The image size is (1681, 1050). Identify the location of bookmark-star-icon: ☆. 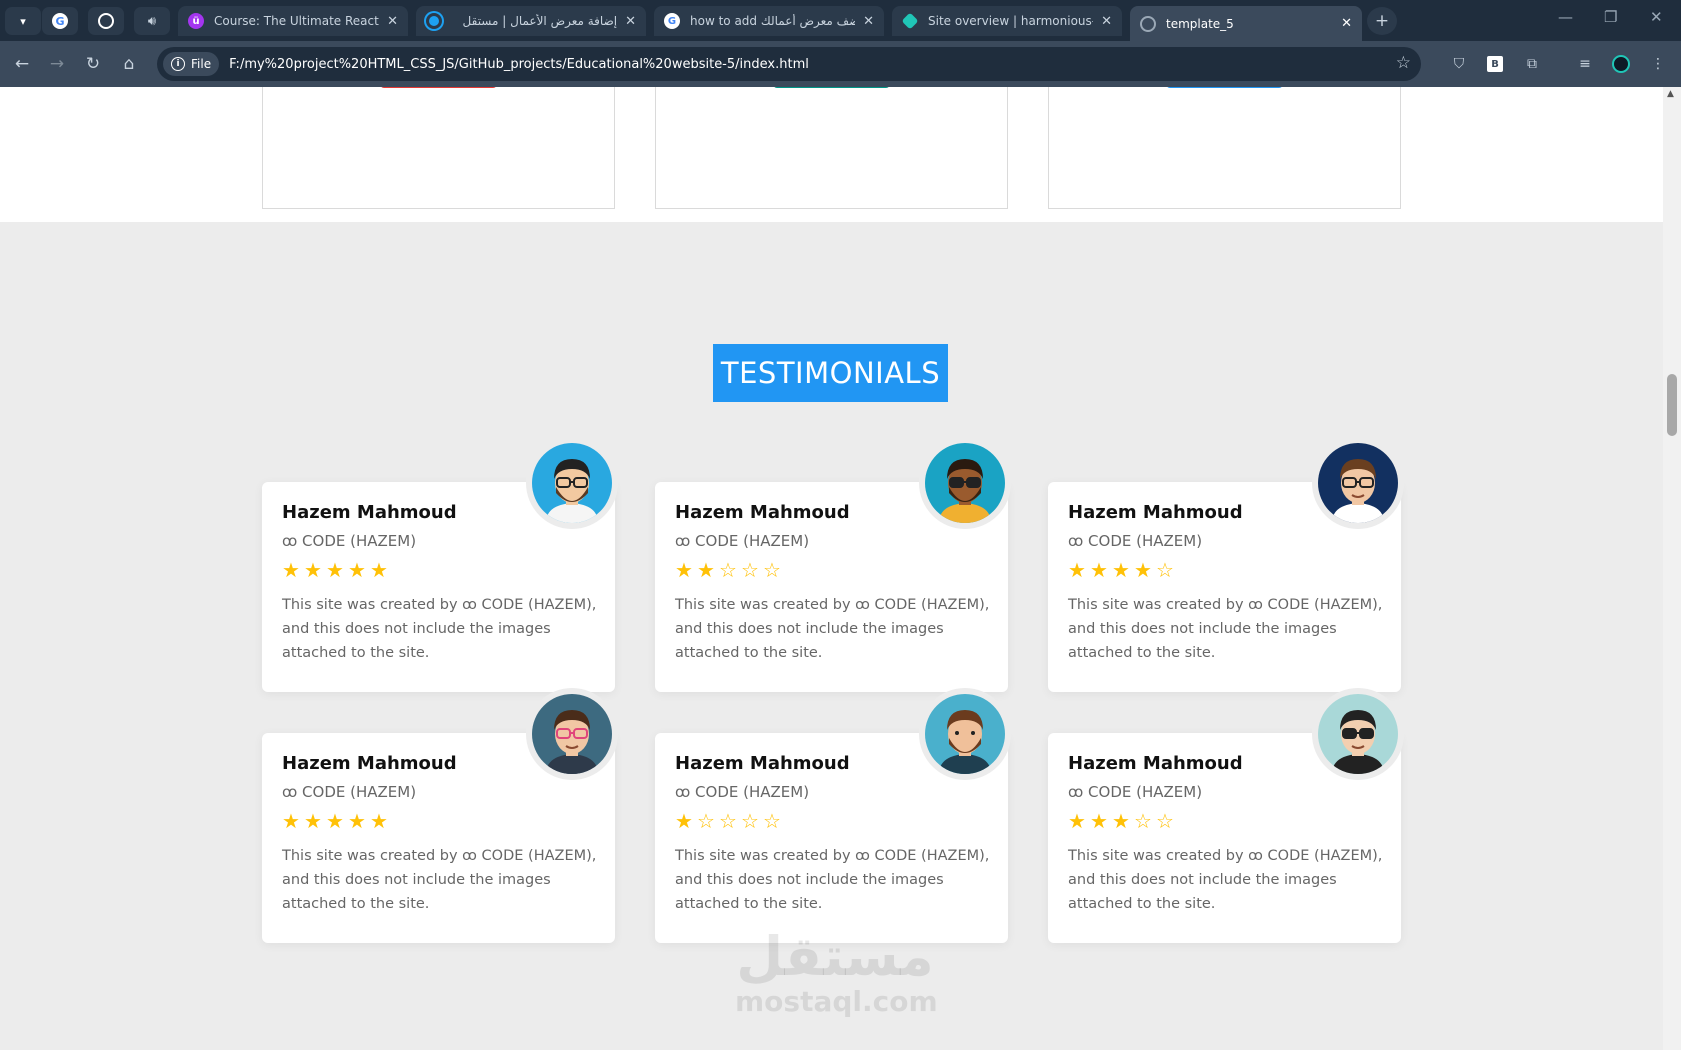
(1403, 63).